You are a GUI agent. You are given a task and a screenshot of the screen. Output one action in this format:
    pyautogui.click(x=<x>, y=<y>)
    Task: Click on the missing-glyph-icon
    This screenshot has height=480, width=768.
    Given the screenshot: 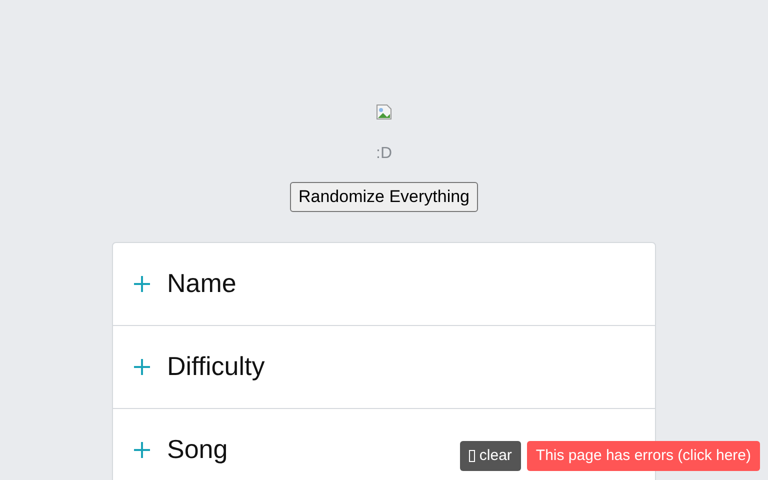 What is the action you would take?
    pyautogui.click(x=472, y=456)
    